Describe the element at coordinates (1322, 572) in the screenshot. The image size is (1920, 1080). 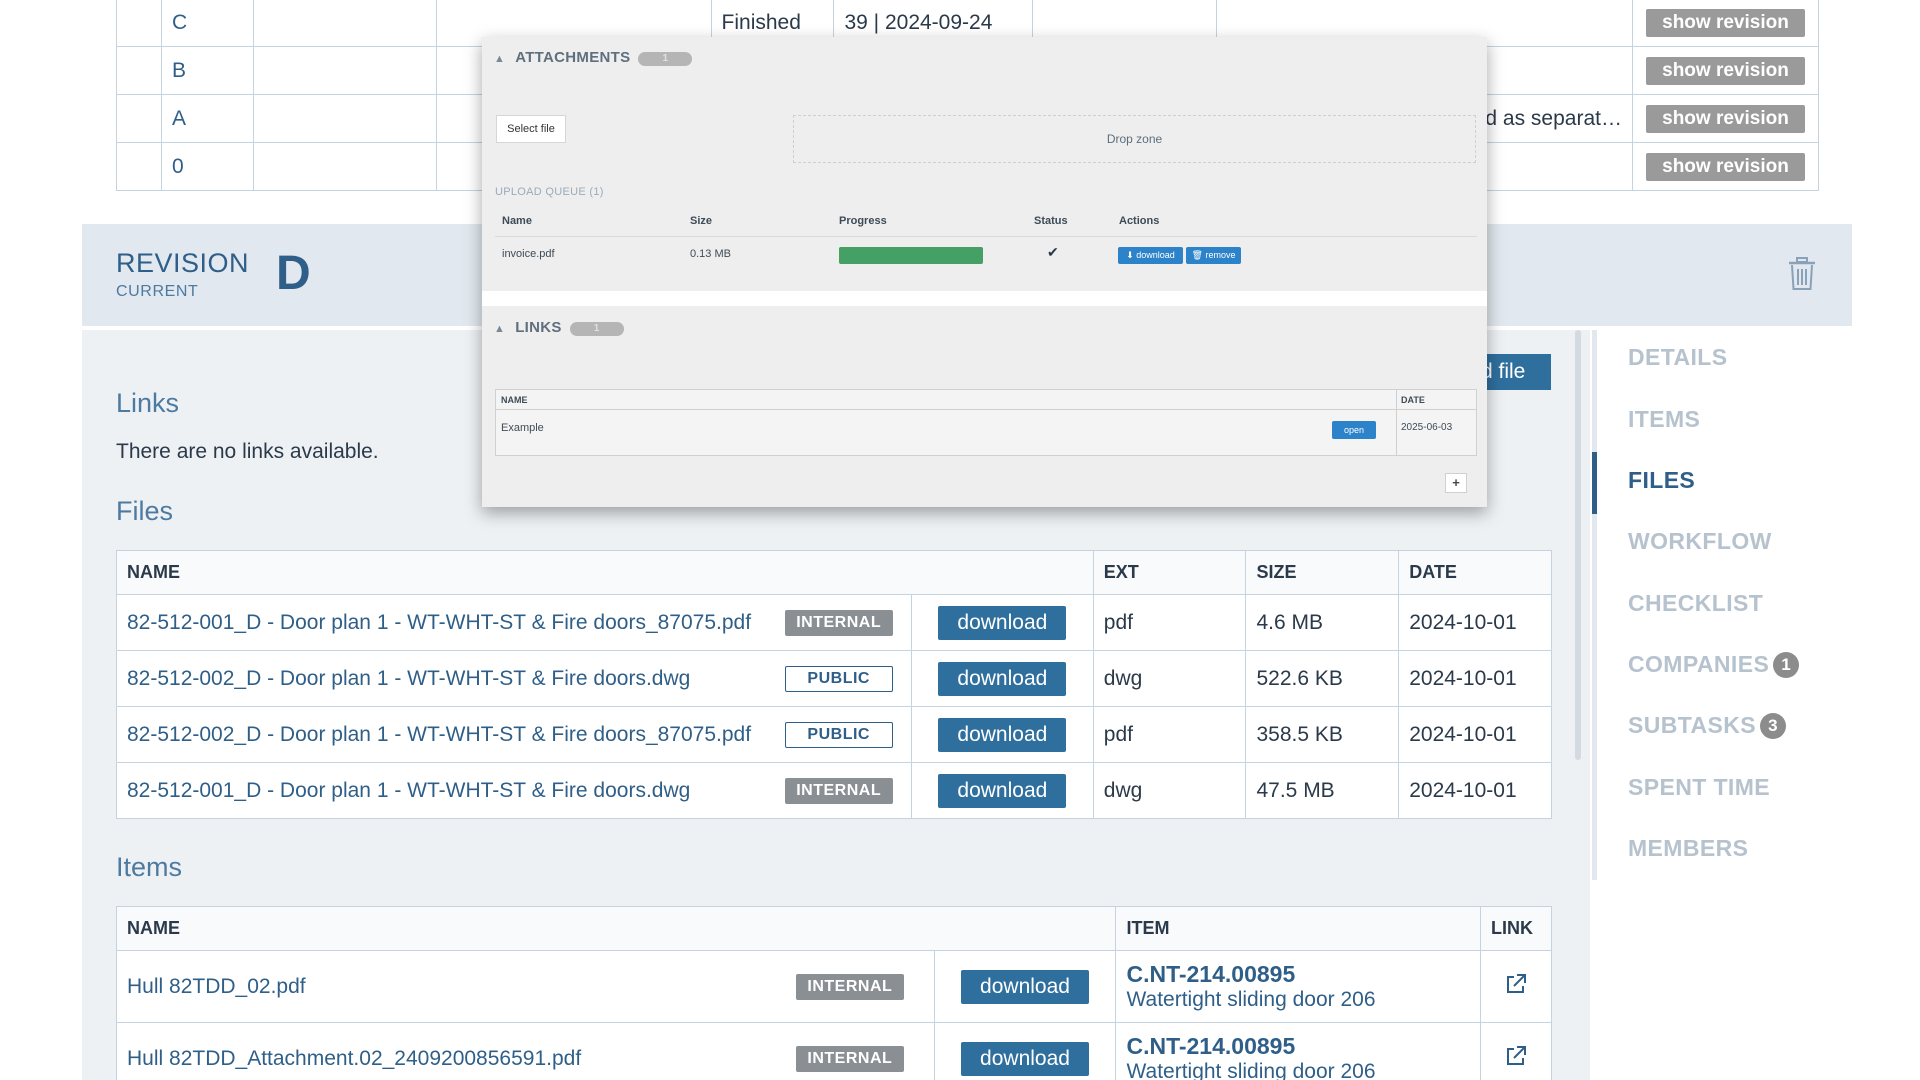
I see `files-col-size: SIZE` at that location.